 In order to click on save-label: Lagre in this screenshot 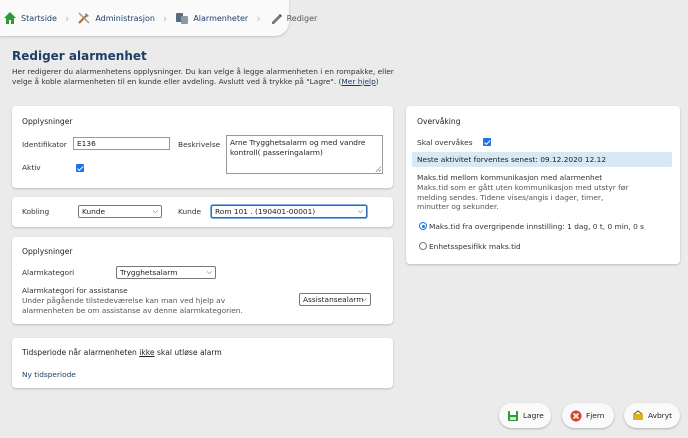, I will do `click(533, 415)`.